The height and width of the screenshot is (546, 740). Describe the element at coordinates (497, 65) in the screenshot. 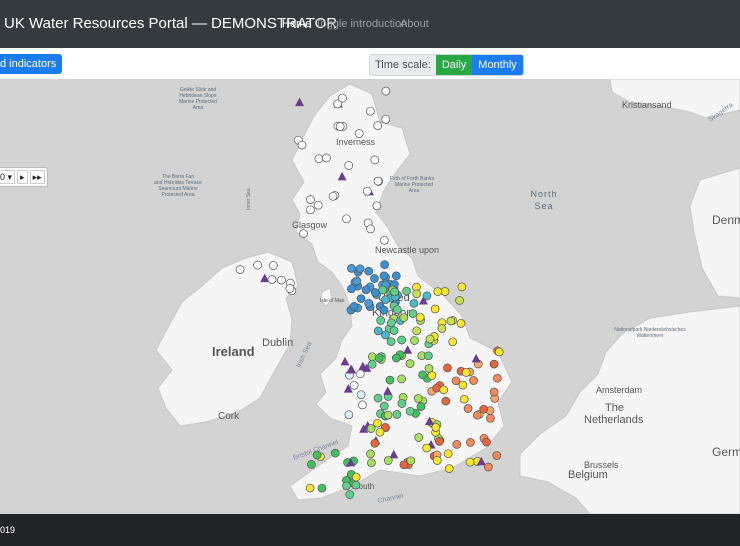

I see `monthly-button: Monthly` at that location.